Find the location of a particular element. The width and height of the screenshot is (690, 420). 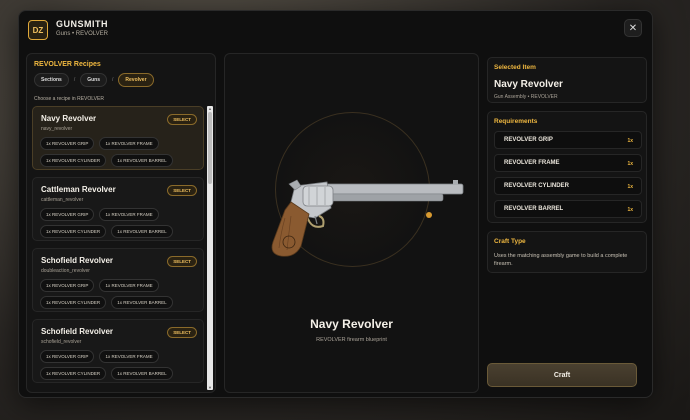

selected-item-label: Selected Item is located at coordinates (515, 67).